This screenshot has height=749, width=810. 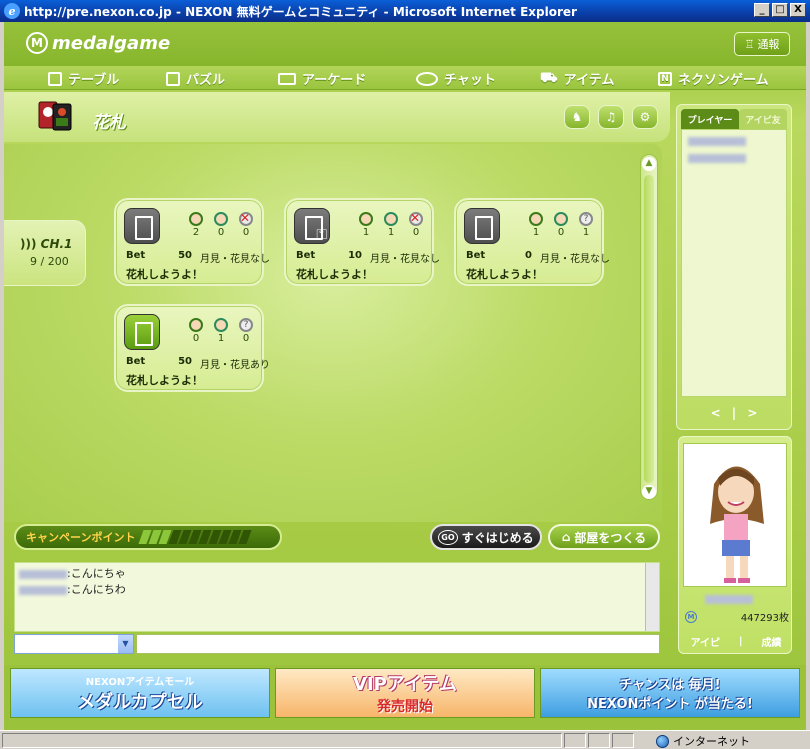 What do you see at coordinates (604, 537) in the screenshot?
I see `create-room-button: ⌂ 部屋をつくる` at bounding box center [604, 537].